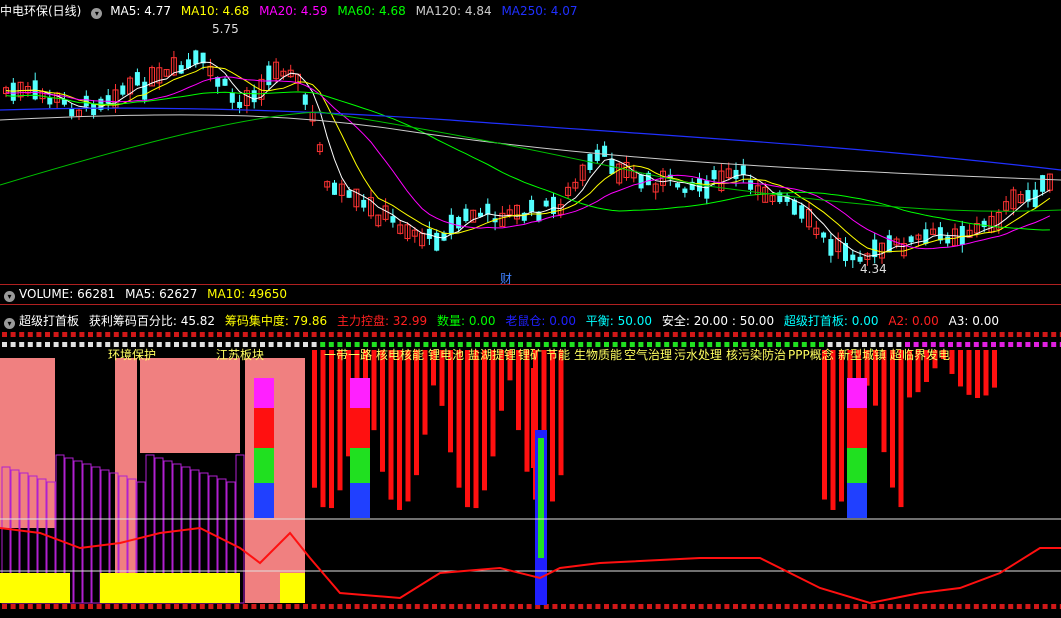 This screenshot has height=618, width=1061. What do you see at coordinates (492, 354) in the screenshot?
I see `concept-tag: 盐湖提锂` at bounding box center [492, 354].